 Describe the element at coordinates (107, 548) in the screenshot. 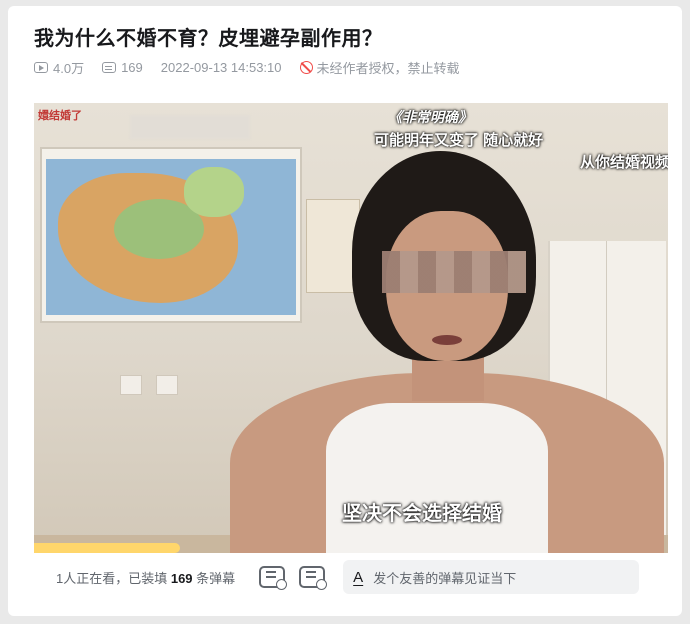

I see `progress-fill` at that location.